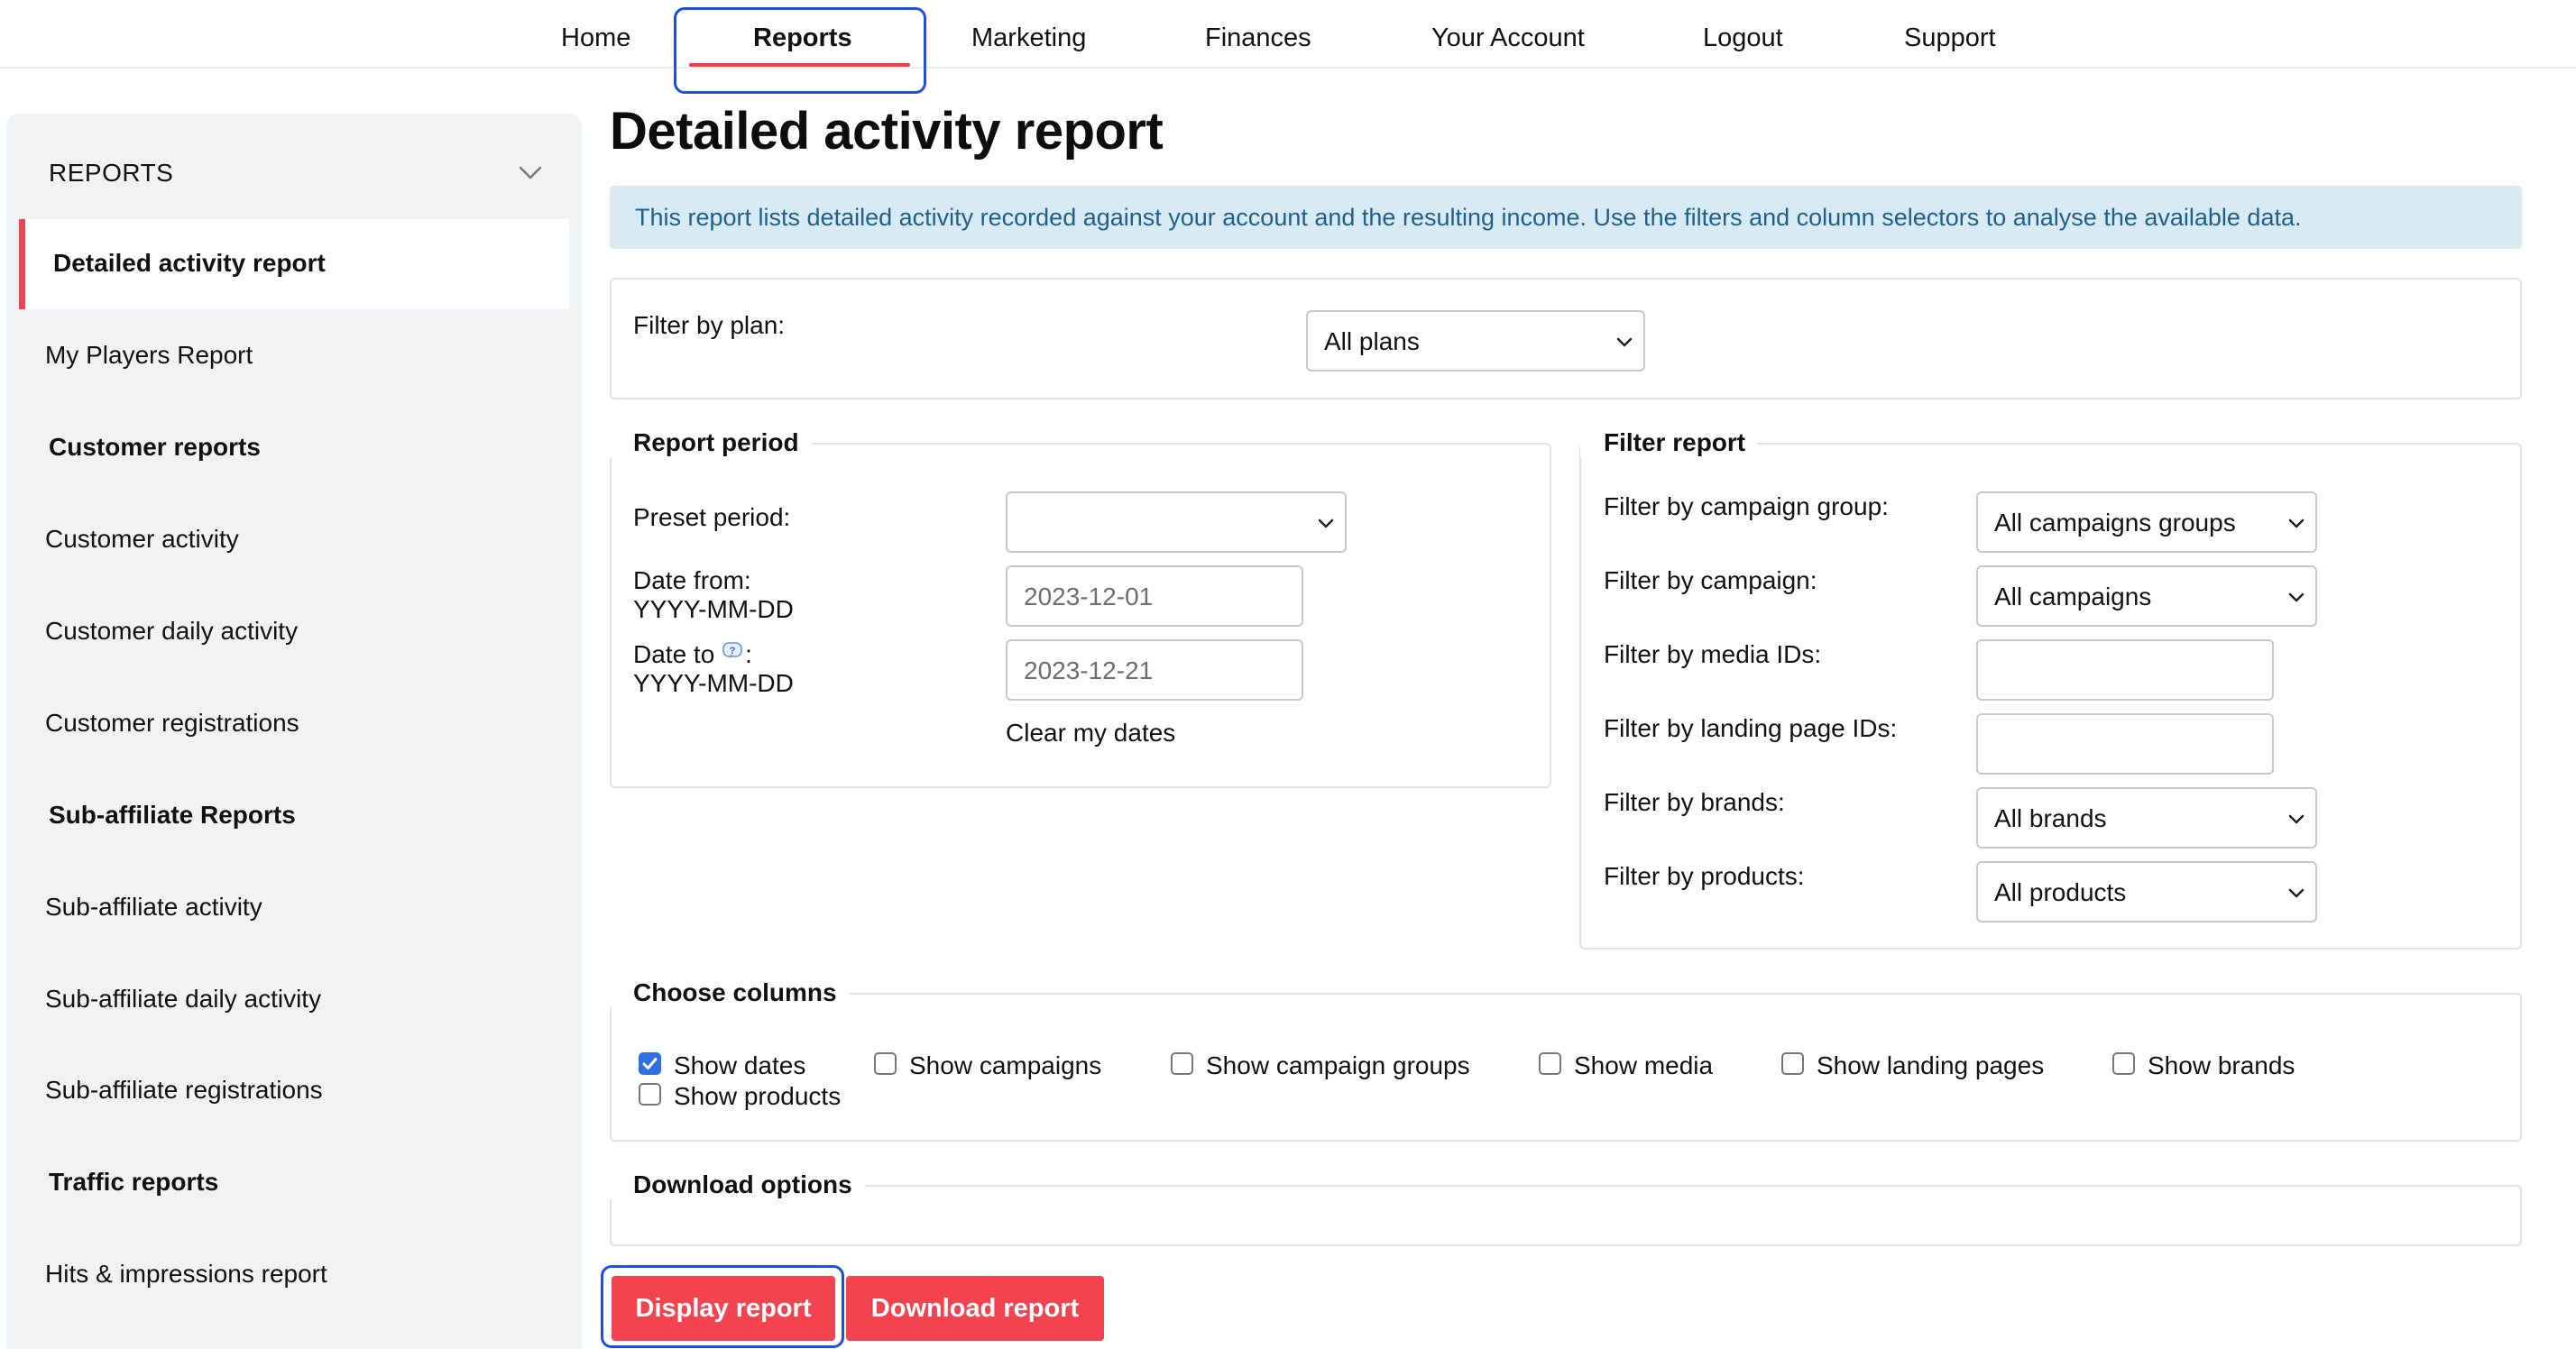  I want to click on date-to-value: 2023-12-21, so click(1089, 670).